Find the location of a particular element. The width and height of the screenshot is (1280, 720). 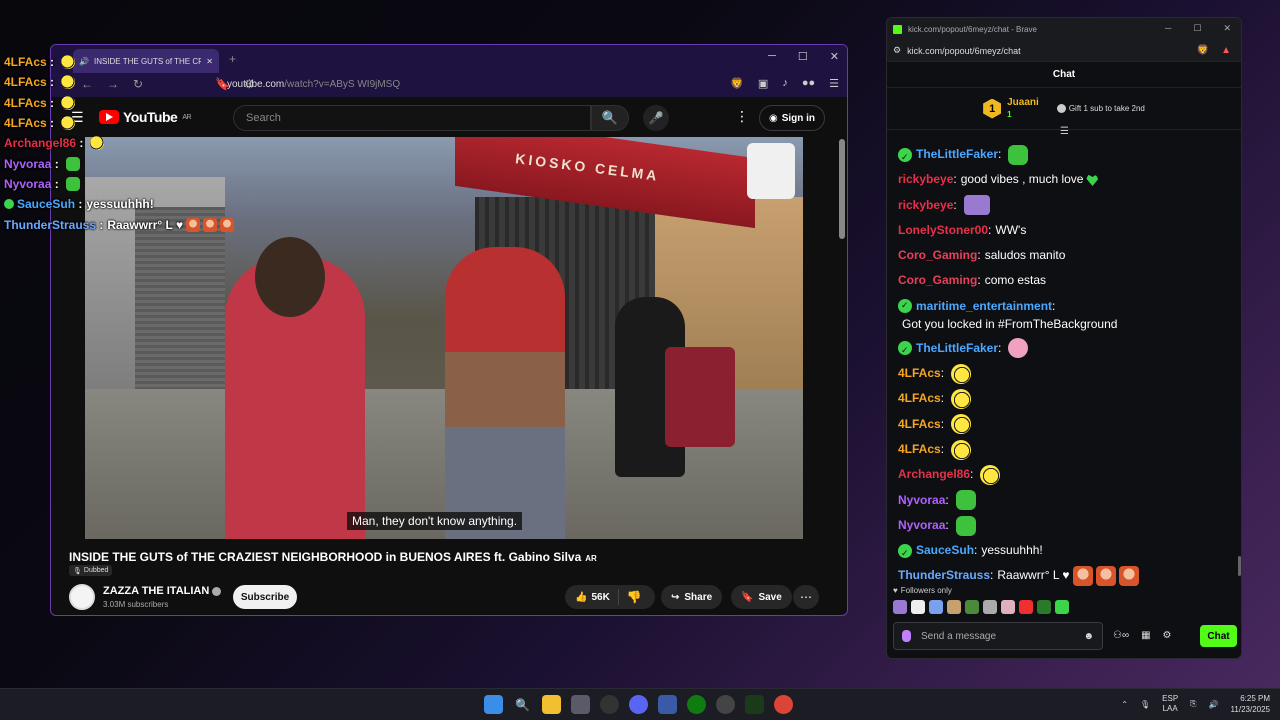

brave-icon is located at coordinates (667, 704).